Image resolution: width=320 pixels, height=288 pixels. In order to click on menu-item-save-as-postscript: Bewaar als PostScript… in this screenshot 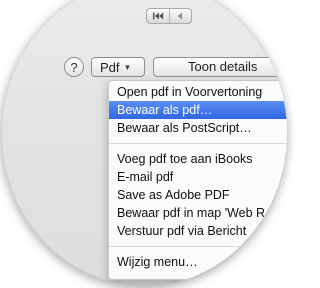, I will do `click(198, 128)`.